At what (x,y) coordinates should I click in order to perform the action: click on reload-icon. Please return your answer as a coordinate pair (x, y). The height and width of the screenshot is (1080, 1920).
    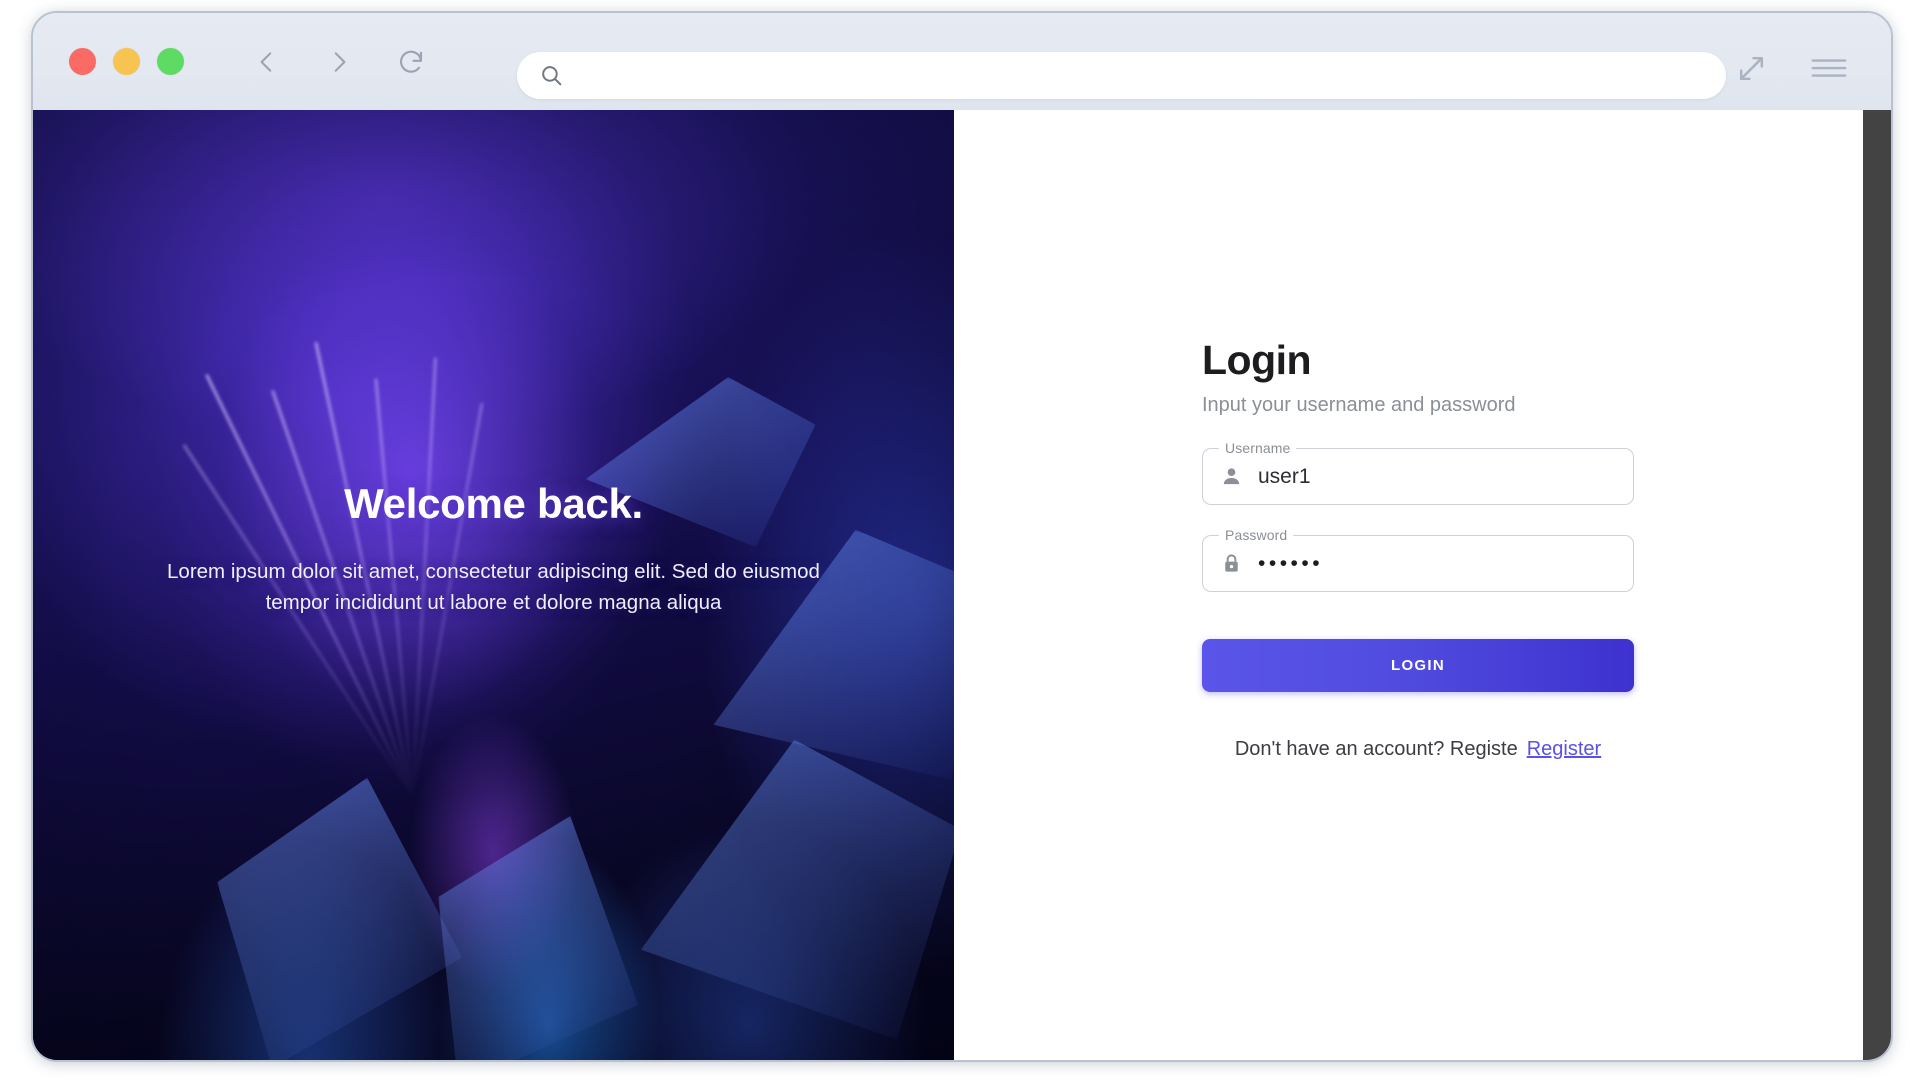
    Looking at the image, I should click on (411, 61).